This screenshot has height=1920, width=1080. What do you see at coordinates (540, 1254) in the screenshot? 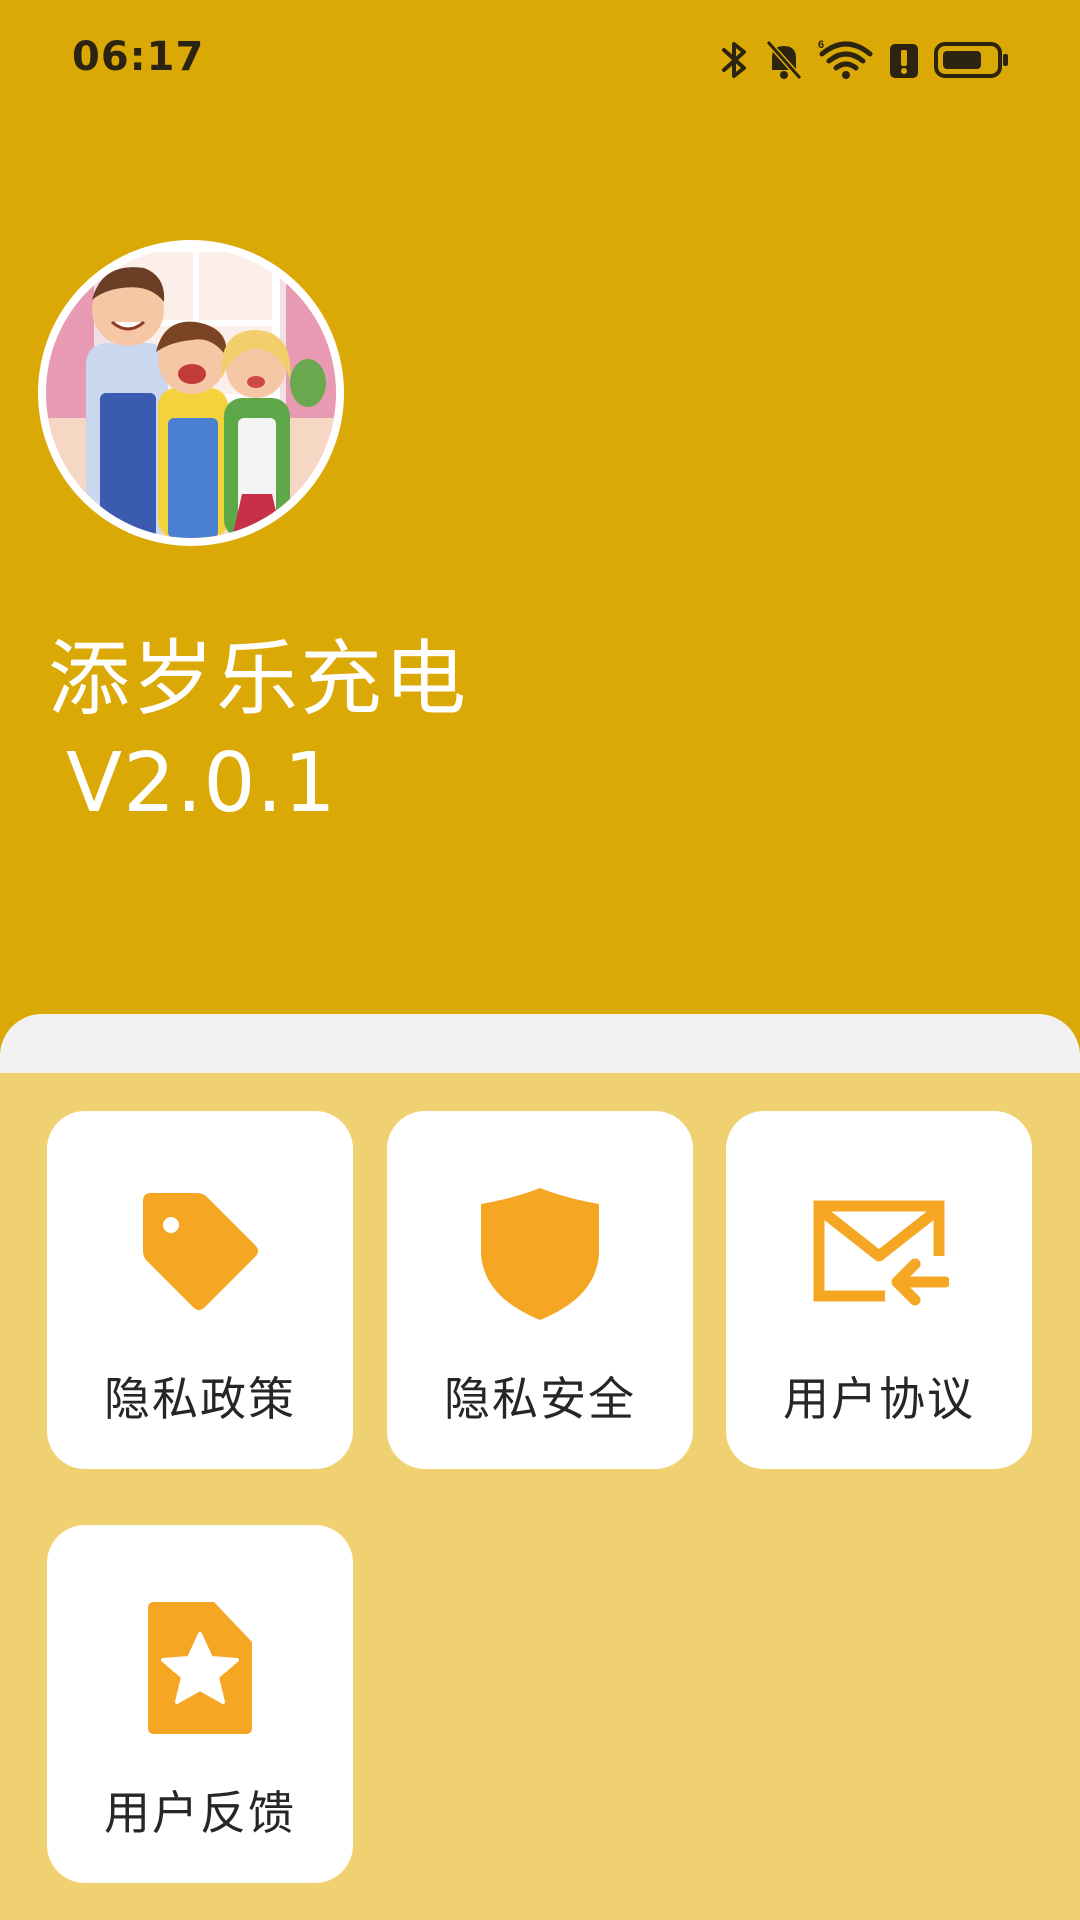
I see `shield-icon` at bounding box center [540, 1254].